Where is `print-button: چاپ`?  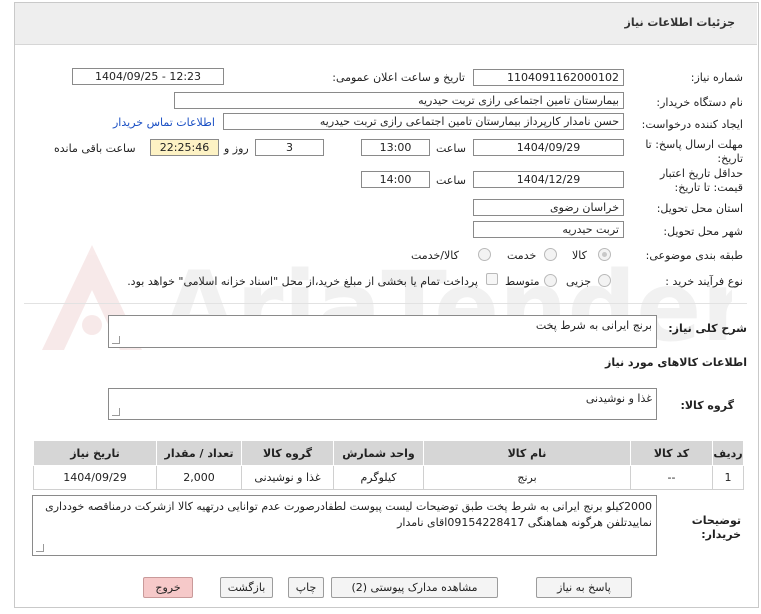 print-button: چاپ is located at coordinates (306, 587).